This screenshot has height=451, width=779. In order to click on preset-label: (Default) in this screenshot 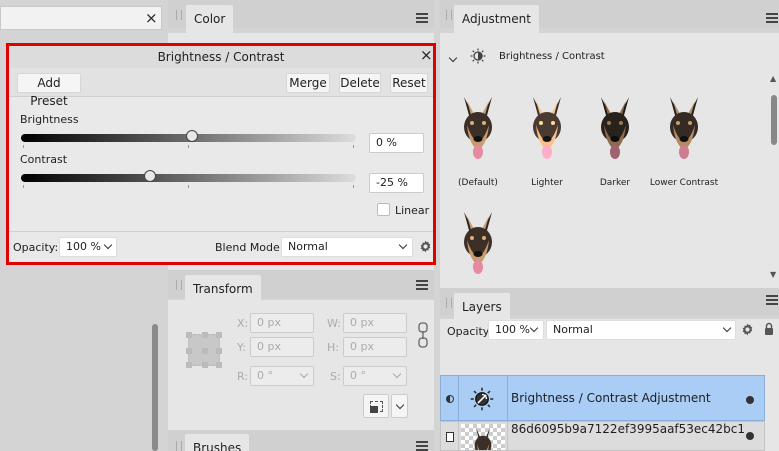, I will do `click(478, 183)`.